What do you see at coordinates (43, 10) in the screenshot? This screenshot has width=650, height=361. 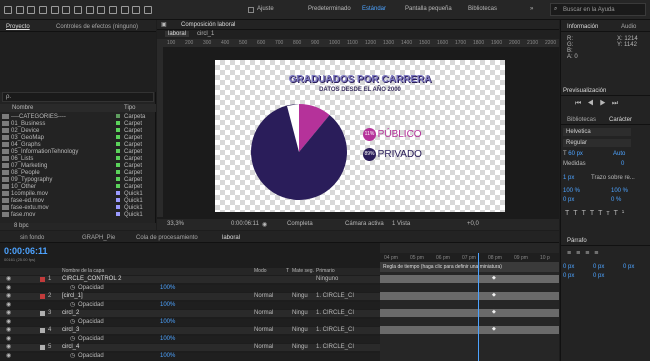 I see `rotate-tool-icon` at bounding box center [43, 10].